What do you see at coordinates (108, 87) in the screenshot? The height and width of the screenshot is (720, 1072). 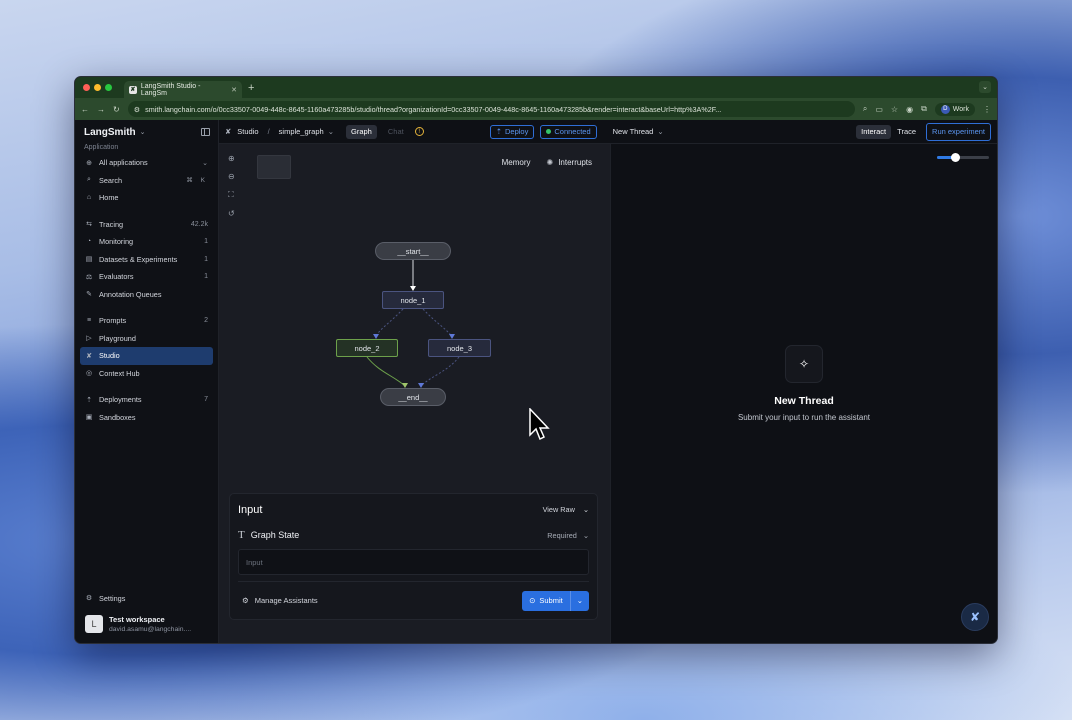 I see `maximize-window-button` at bounding box center [108, 87].